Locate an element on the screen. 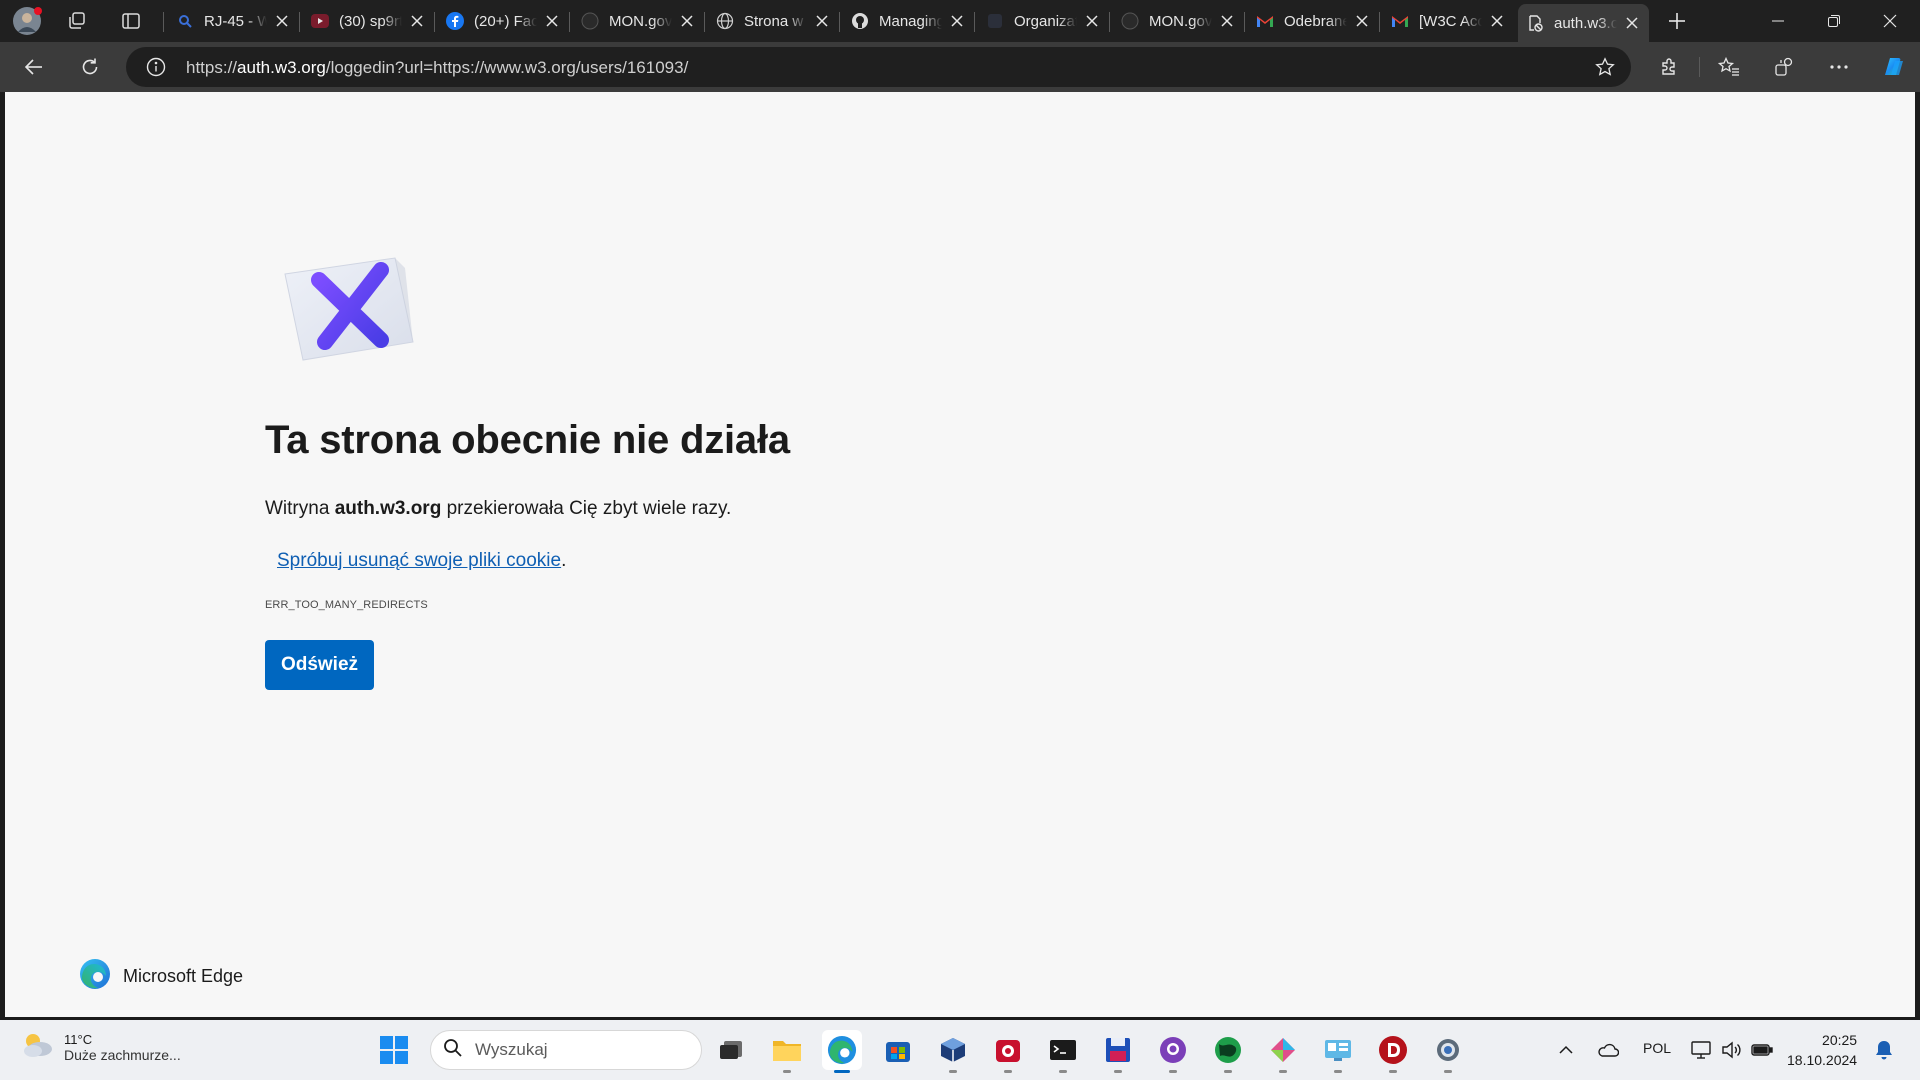 The height and width of the screenshot is (1080, 1920). taskbar-app-virtualbox is located at coordinates (953, 1051).